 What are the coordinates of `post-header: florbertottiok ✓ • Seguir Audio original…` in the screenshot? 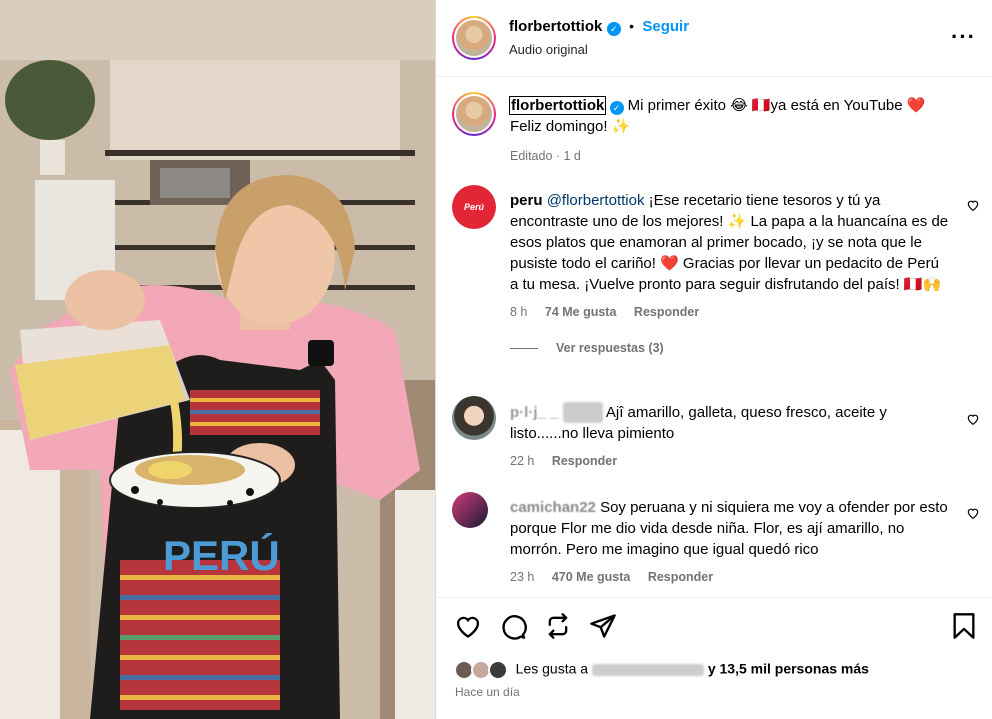 It's located at (714, 38).